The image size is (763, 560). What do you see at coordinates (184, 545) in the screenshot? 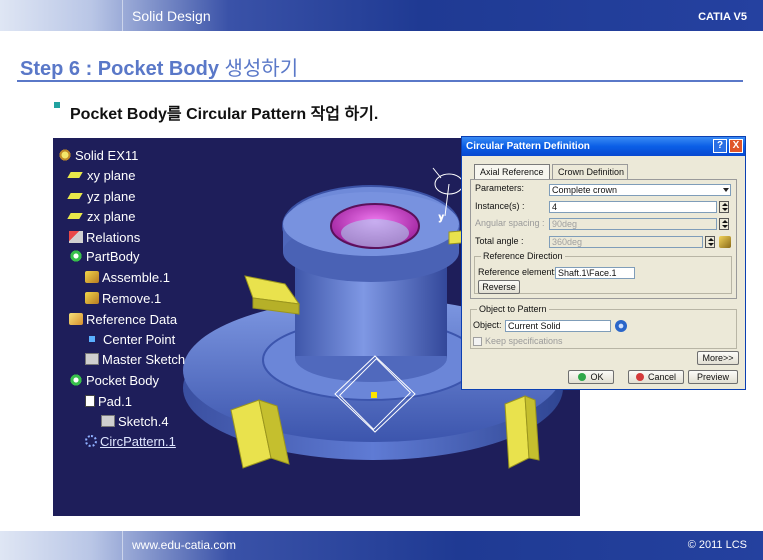
I see `footer-url: www.edu-catia.com` at bounding box center [184, 545].